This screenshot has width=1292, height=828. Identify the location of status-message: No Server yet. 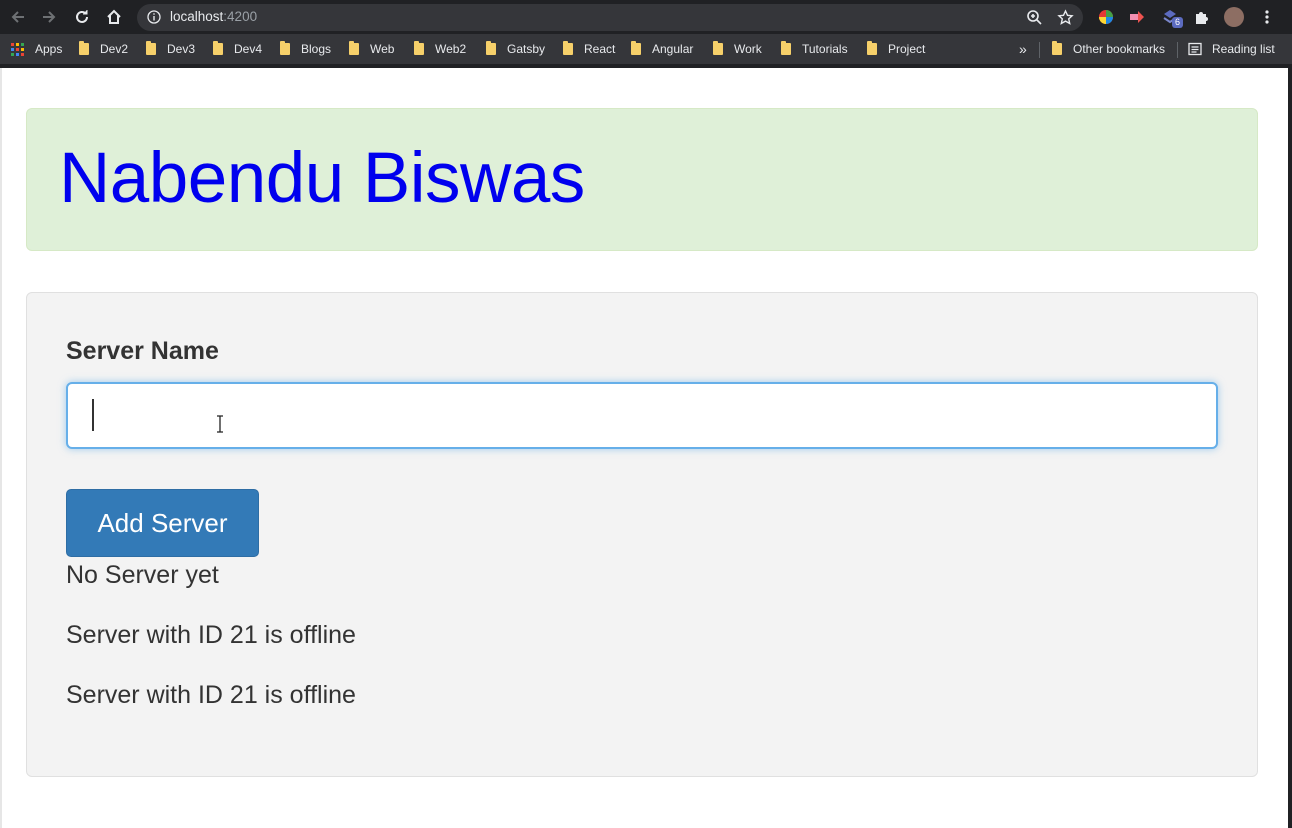
(142, 575).